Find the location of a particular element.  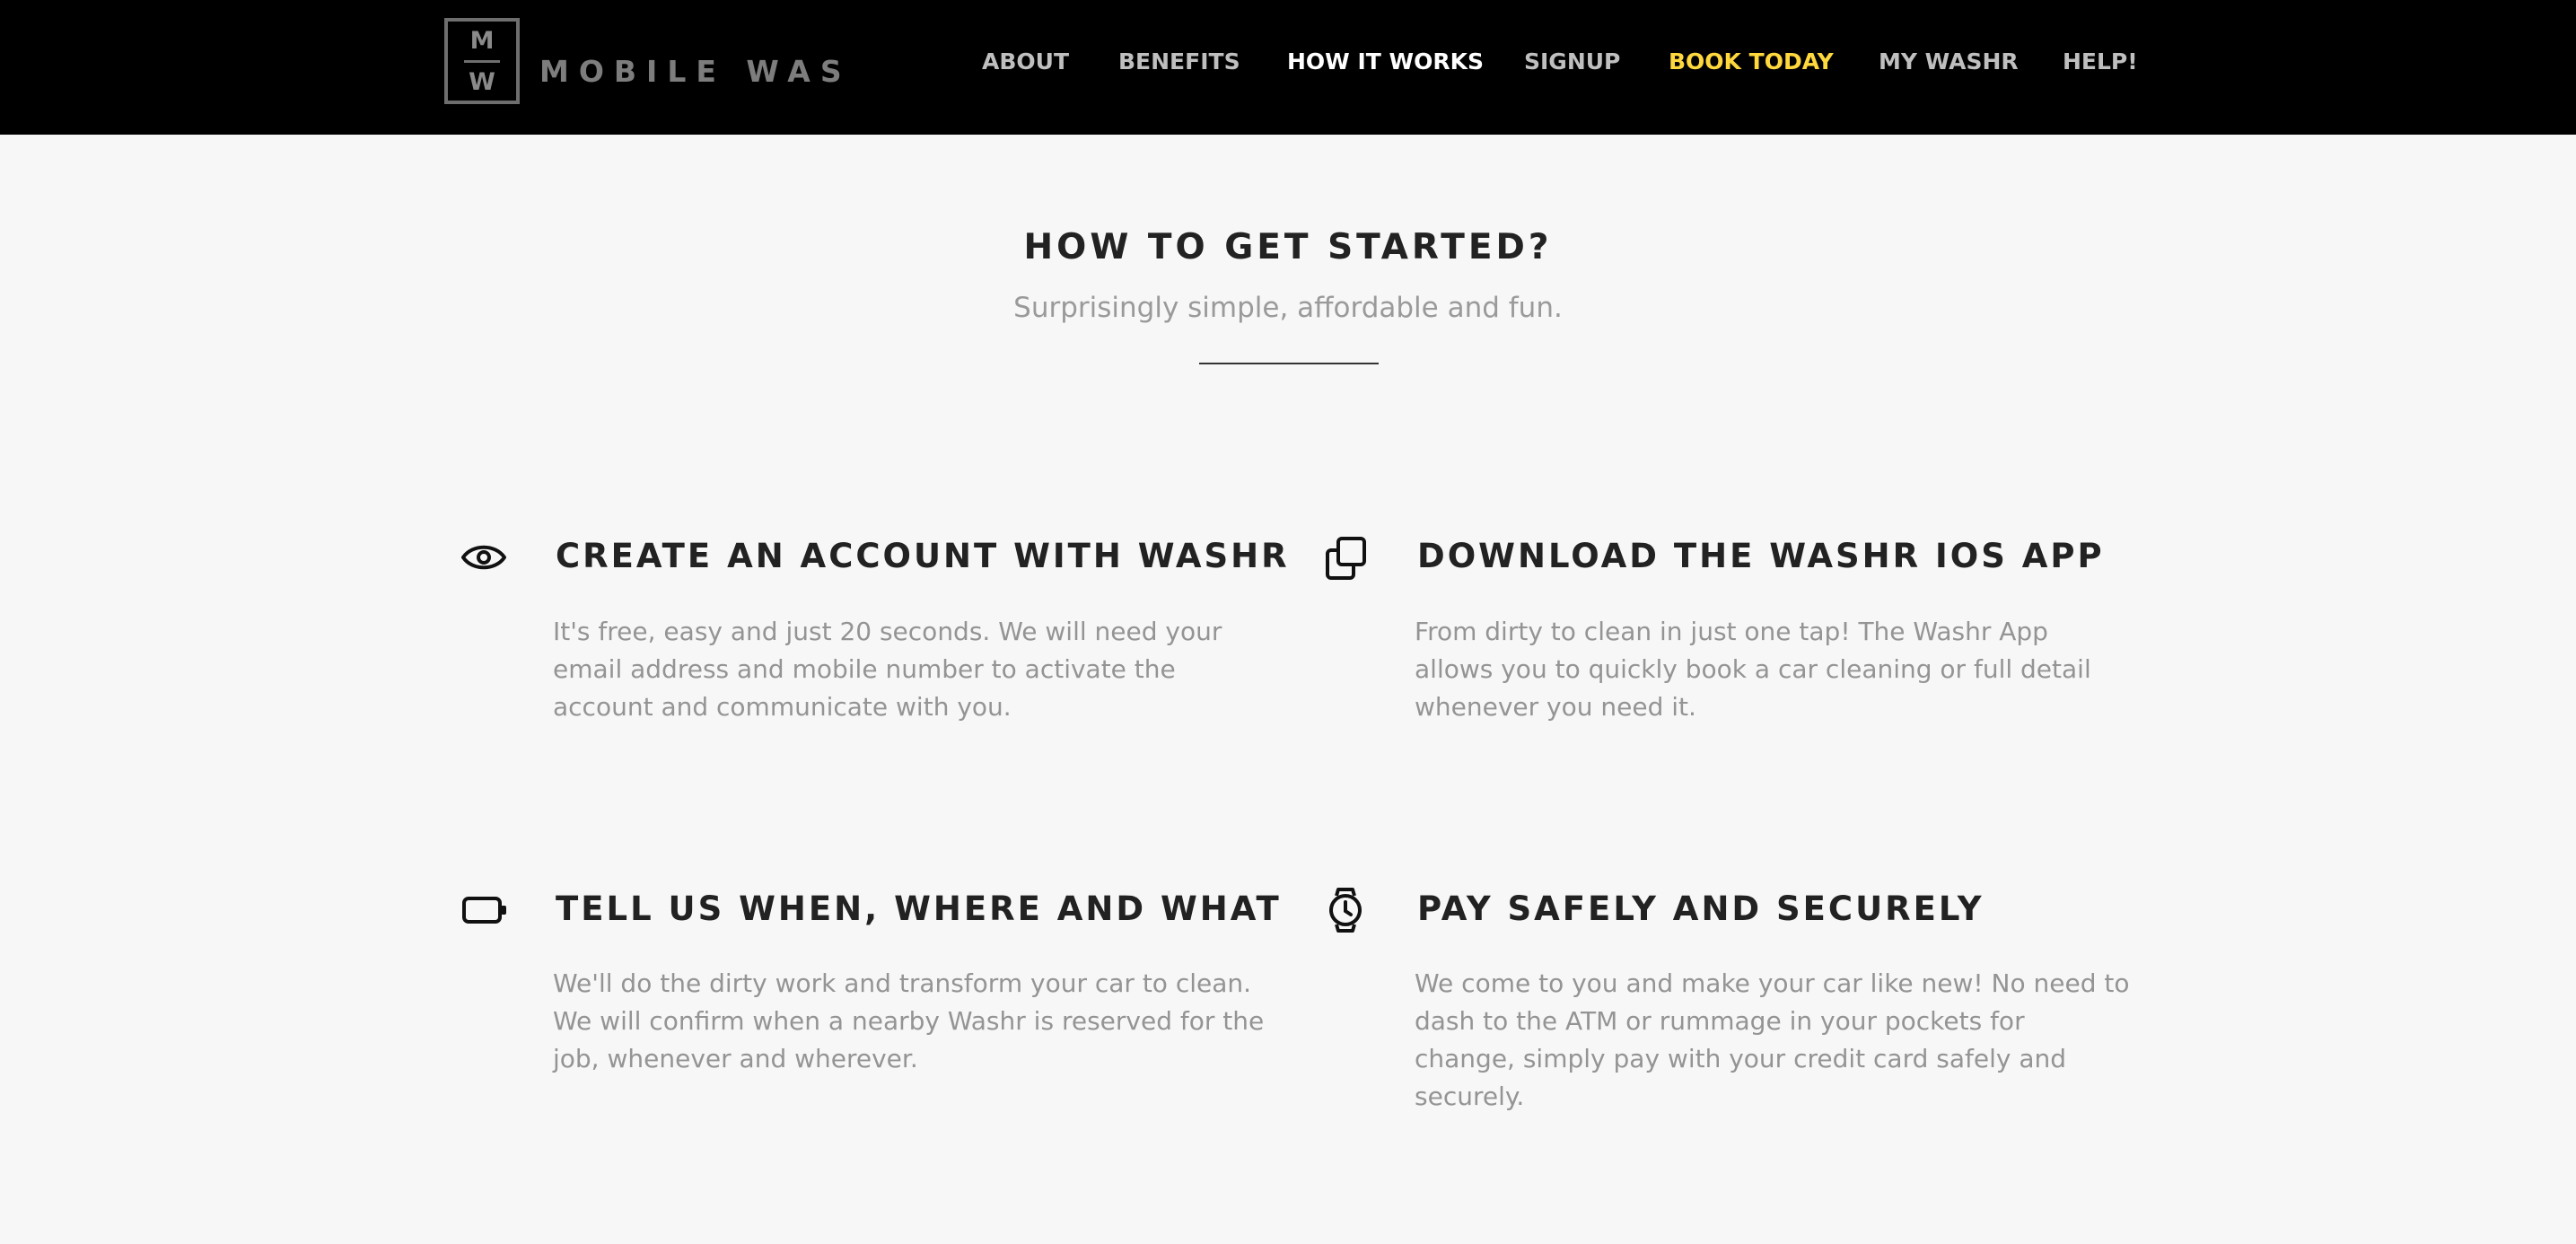

feature-title: TELL US WHEN, WHERE AND WHAT is located at coordinates (919, 909).